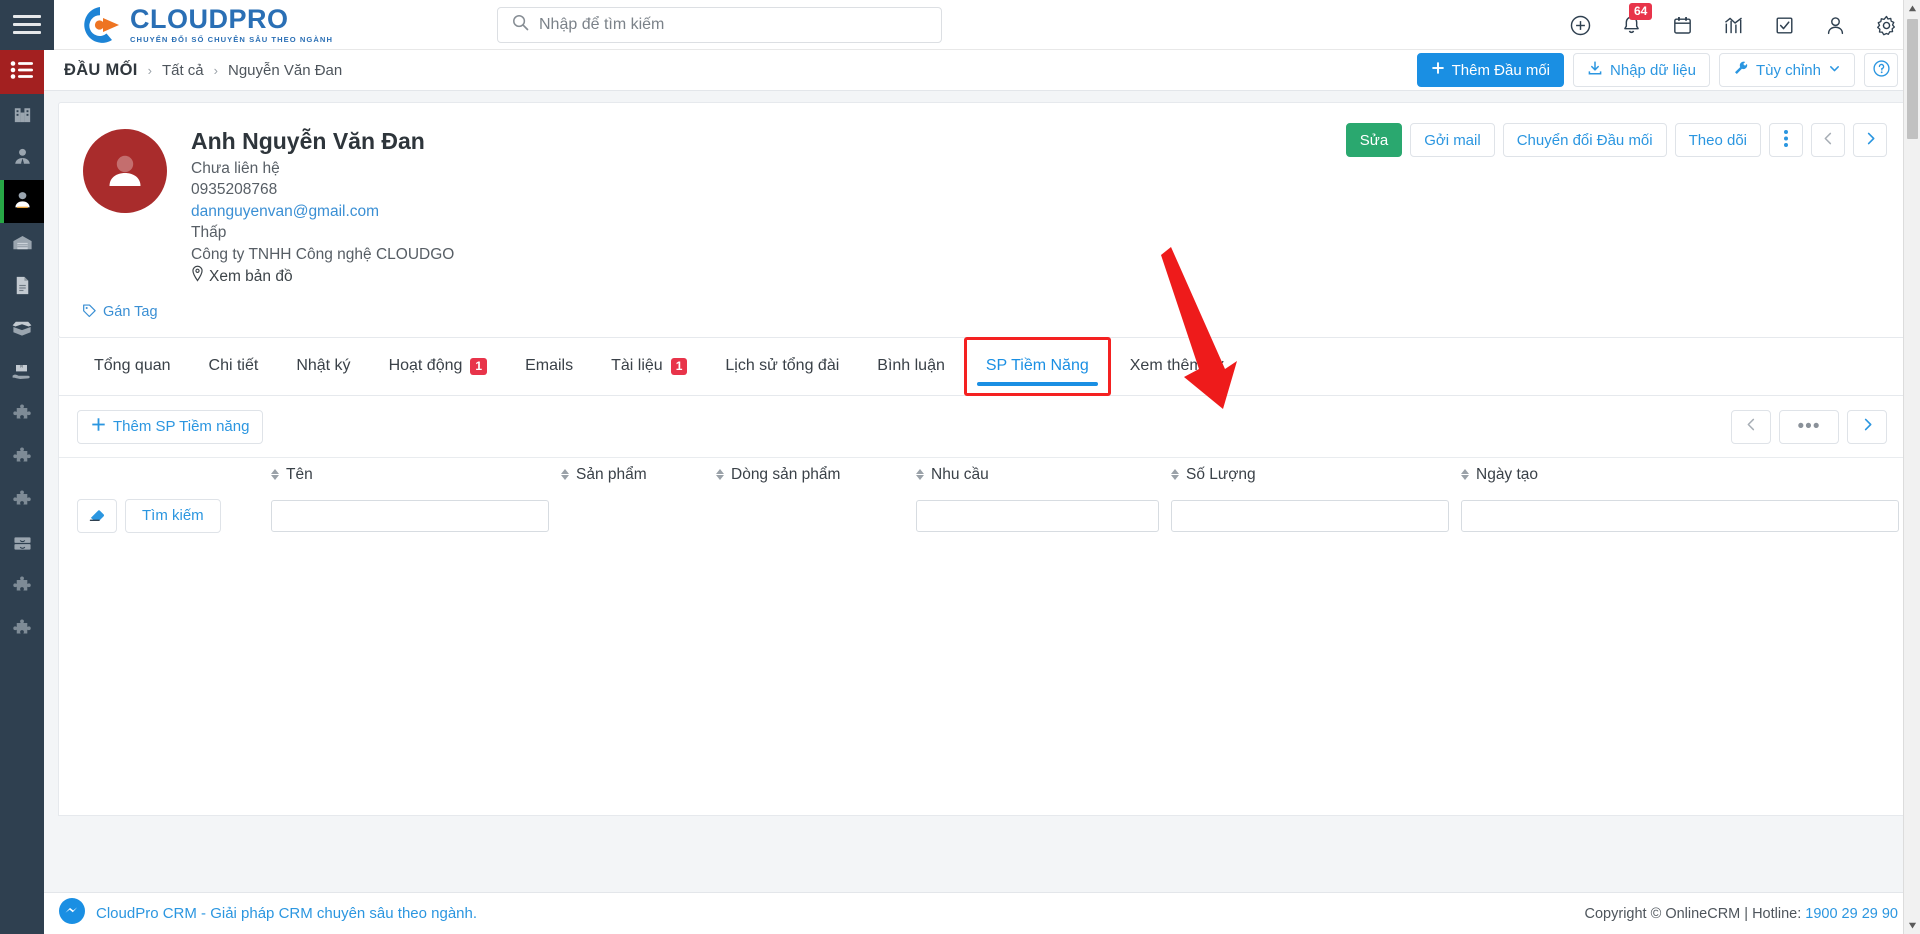 This screenshot has height=934, width=1920. I want to click on assign-tag-link: Gán Tag, so click(120, 312).